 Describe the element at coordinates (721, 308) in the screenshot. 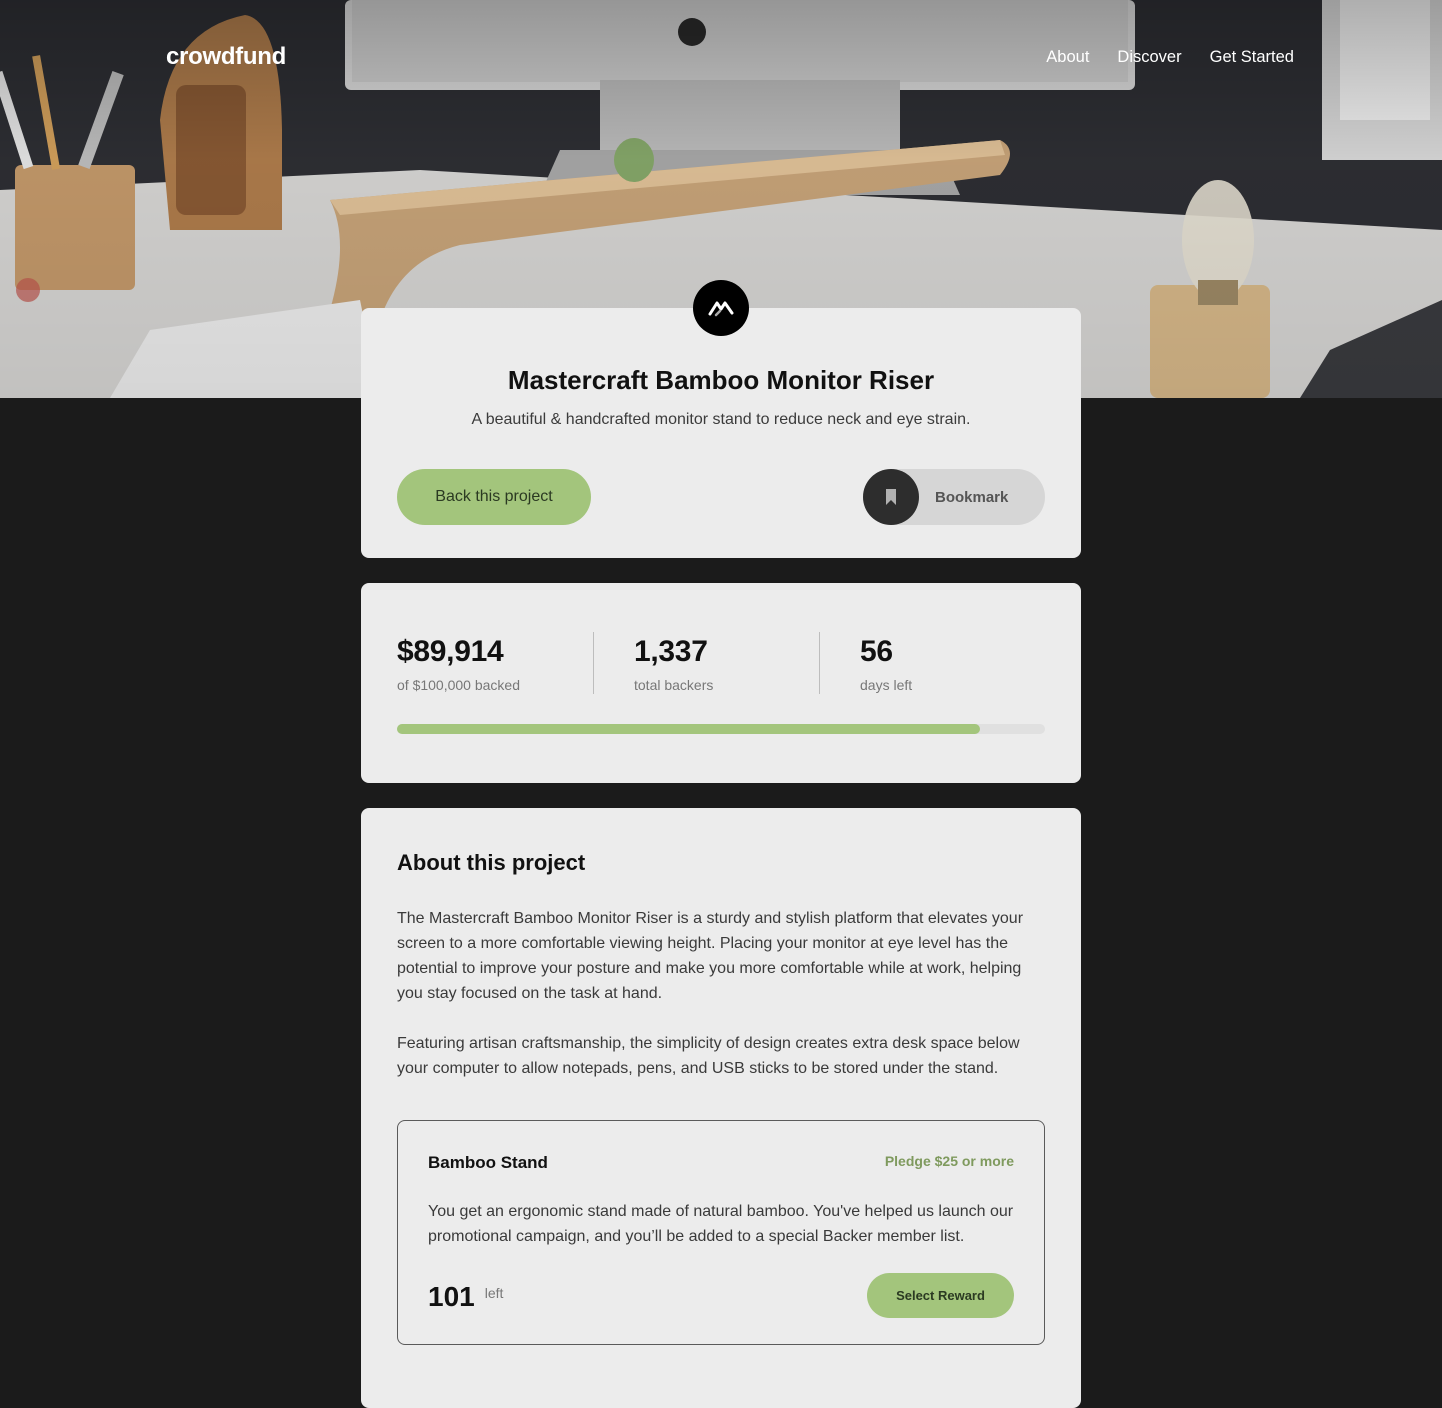

I see `mastercraft-logo-icon` at that location.